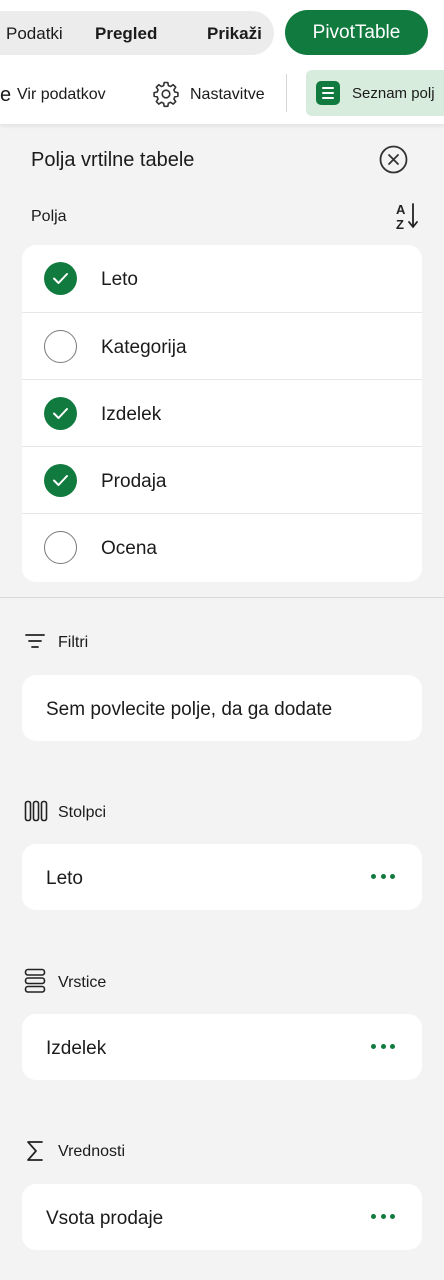  I want to click on field-name: Izdelek, so click(131, 414).